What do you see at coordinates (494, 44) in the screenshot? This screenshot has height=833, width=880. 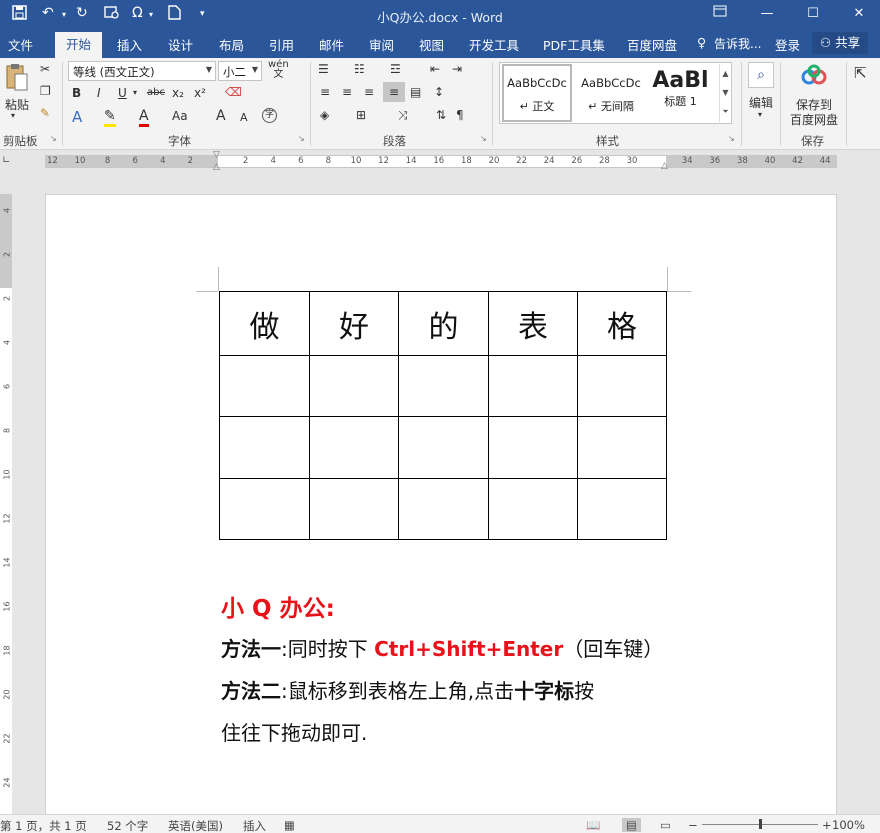 I see `tab-developer: 开发工具` at bounding box center [494, 44].